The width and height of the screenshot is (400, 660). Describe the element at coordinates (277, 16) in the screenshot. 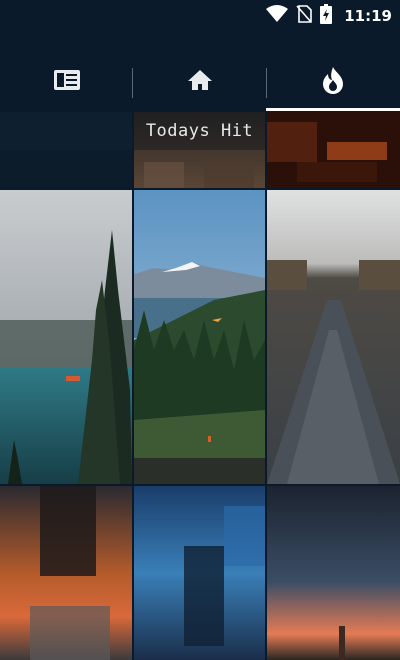

I see `wifi-icon` at that location.